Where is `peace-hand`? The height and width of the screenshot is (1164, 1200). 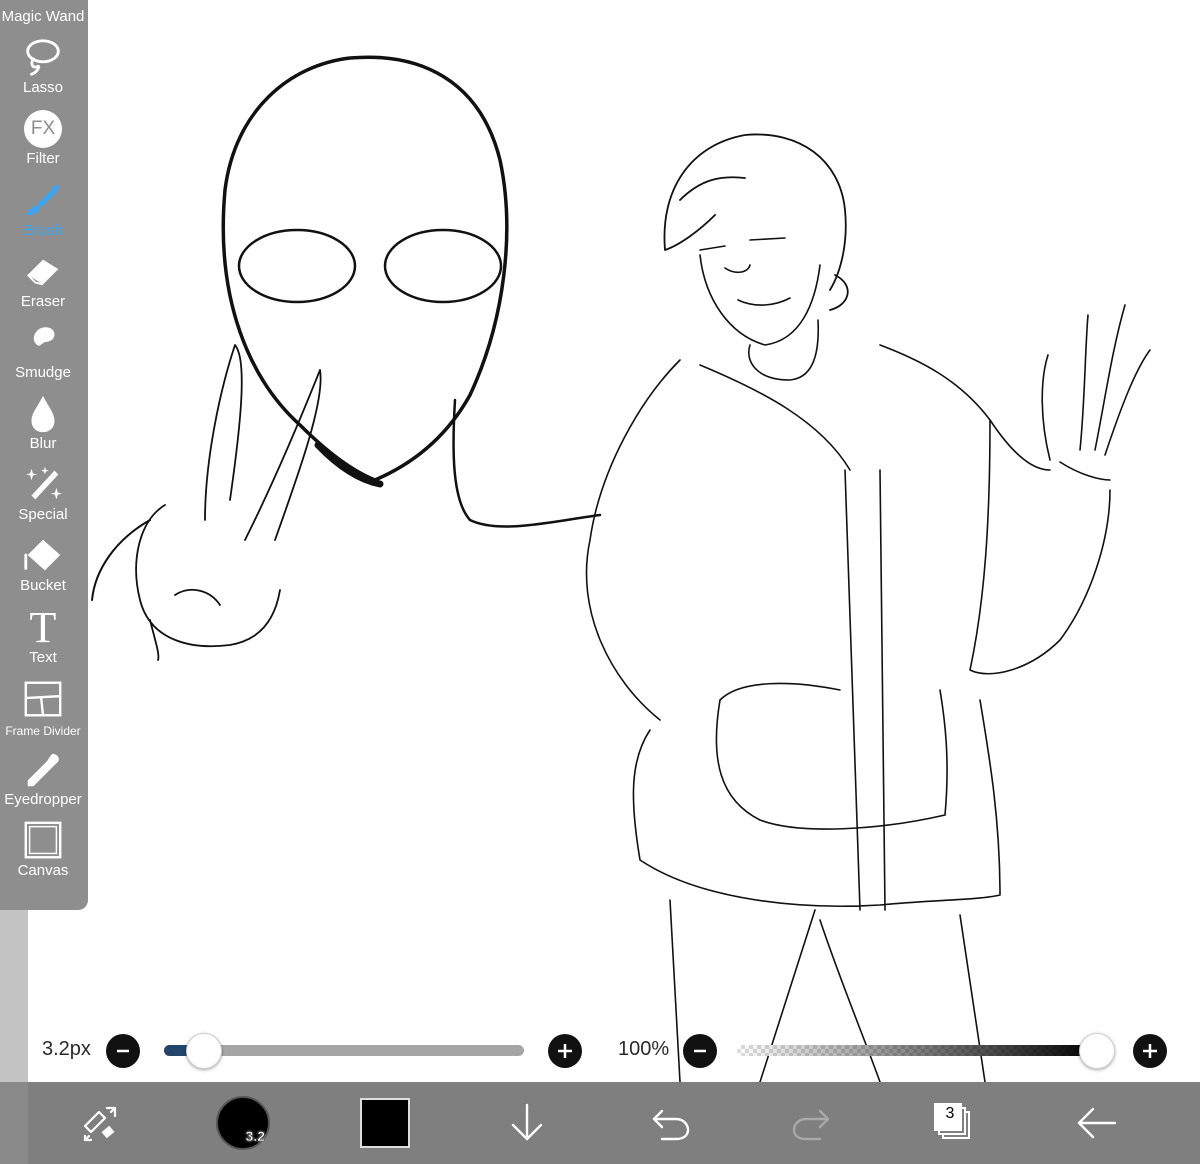
peace-hand is located at coordinates (228, 502).